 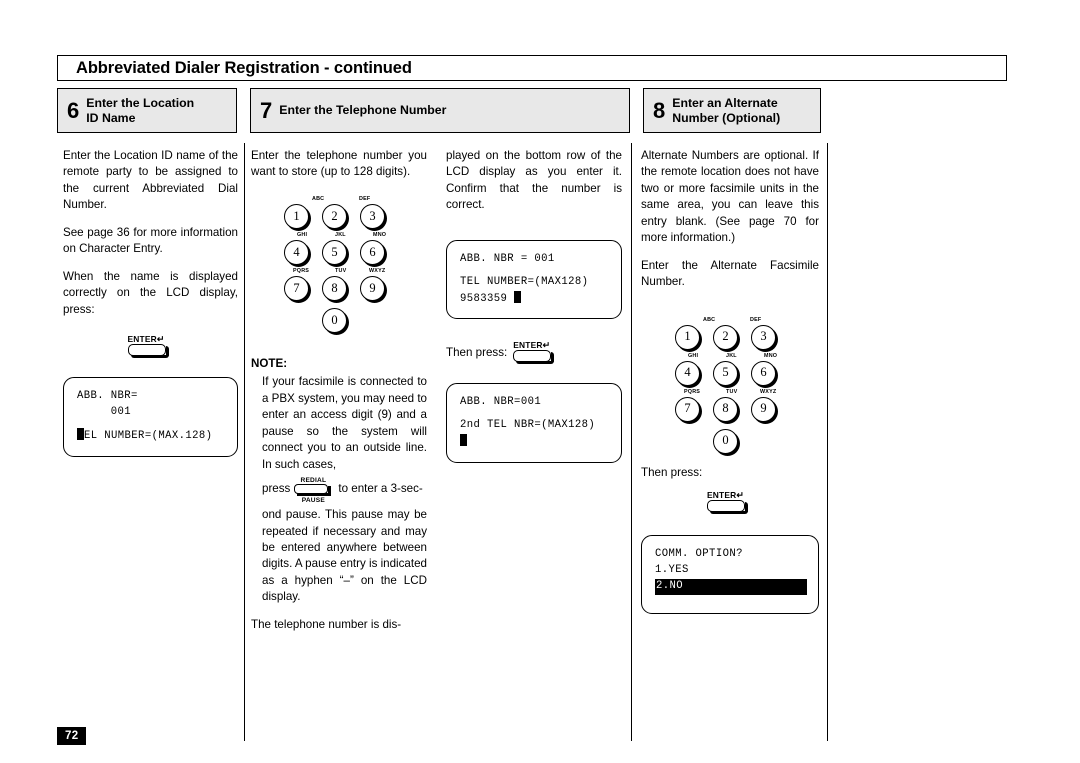 I want to click on lcd7b-cursor, so click(x=463, y=440).